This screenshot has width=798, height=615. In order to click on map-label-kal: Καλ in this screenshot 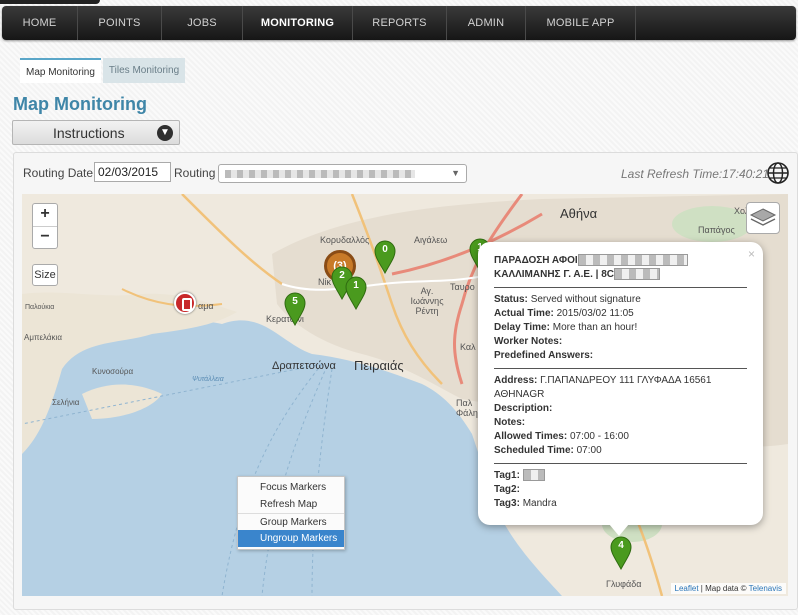, I will do `click(468, 347)`.